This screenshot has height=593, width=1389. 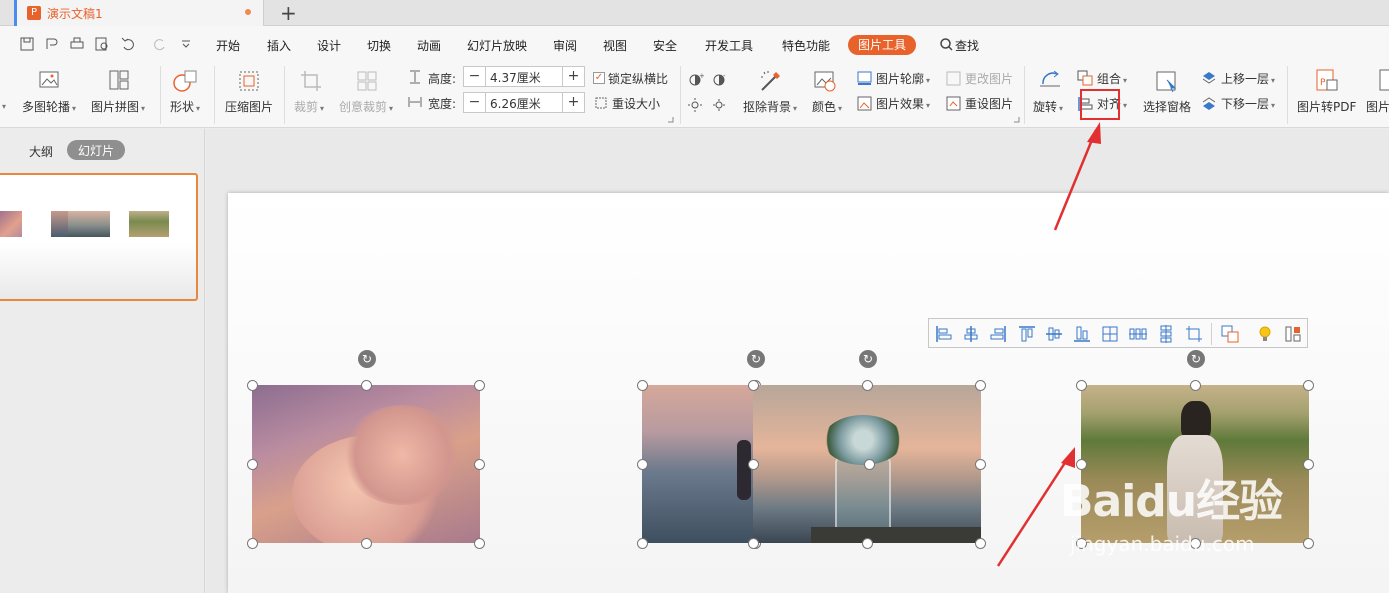 I want to click on picture-collage-button: 图片拼图 ▾, so click(x=118, y=106).